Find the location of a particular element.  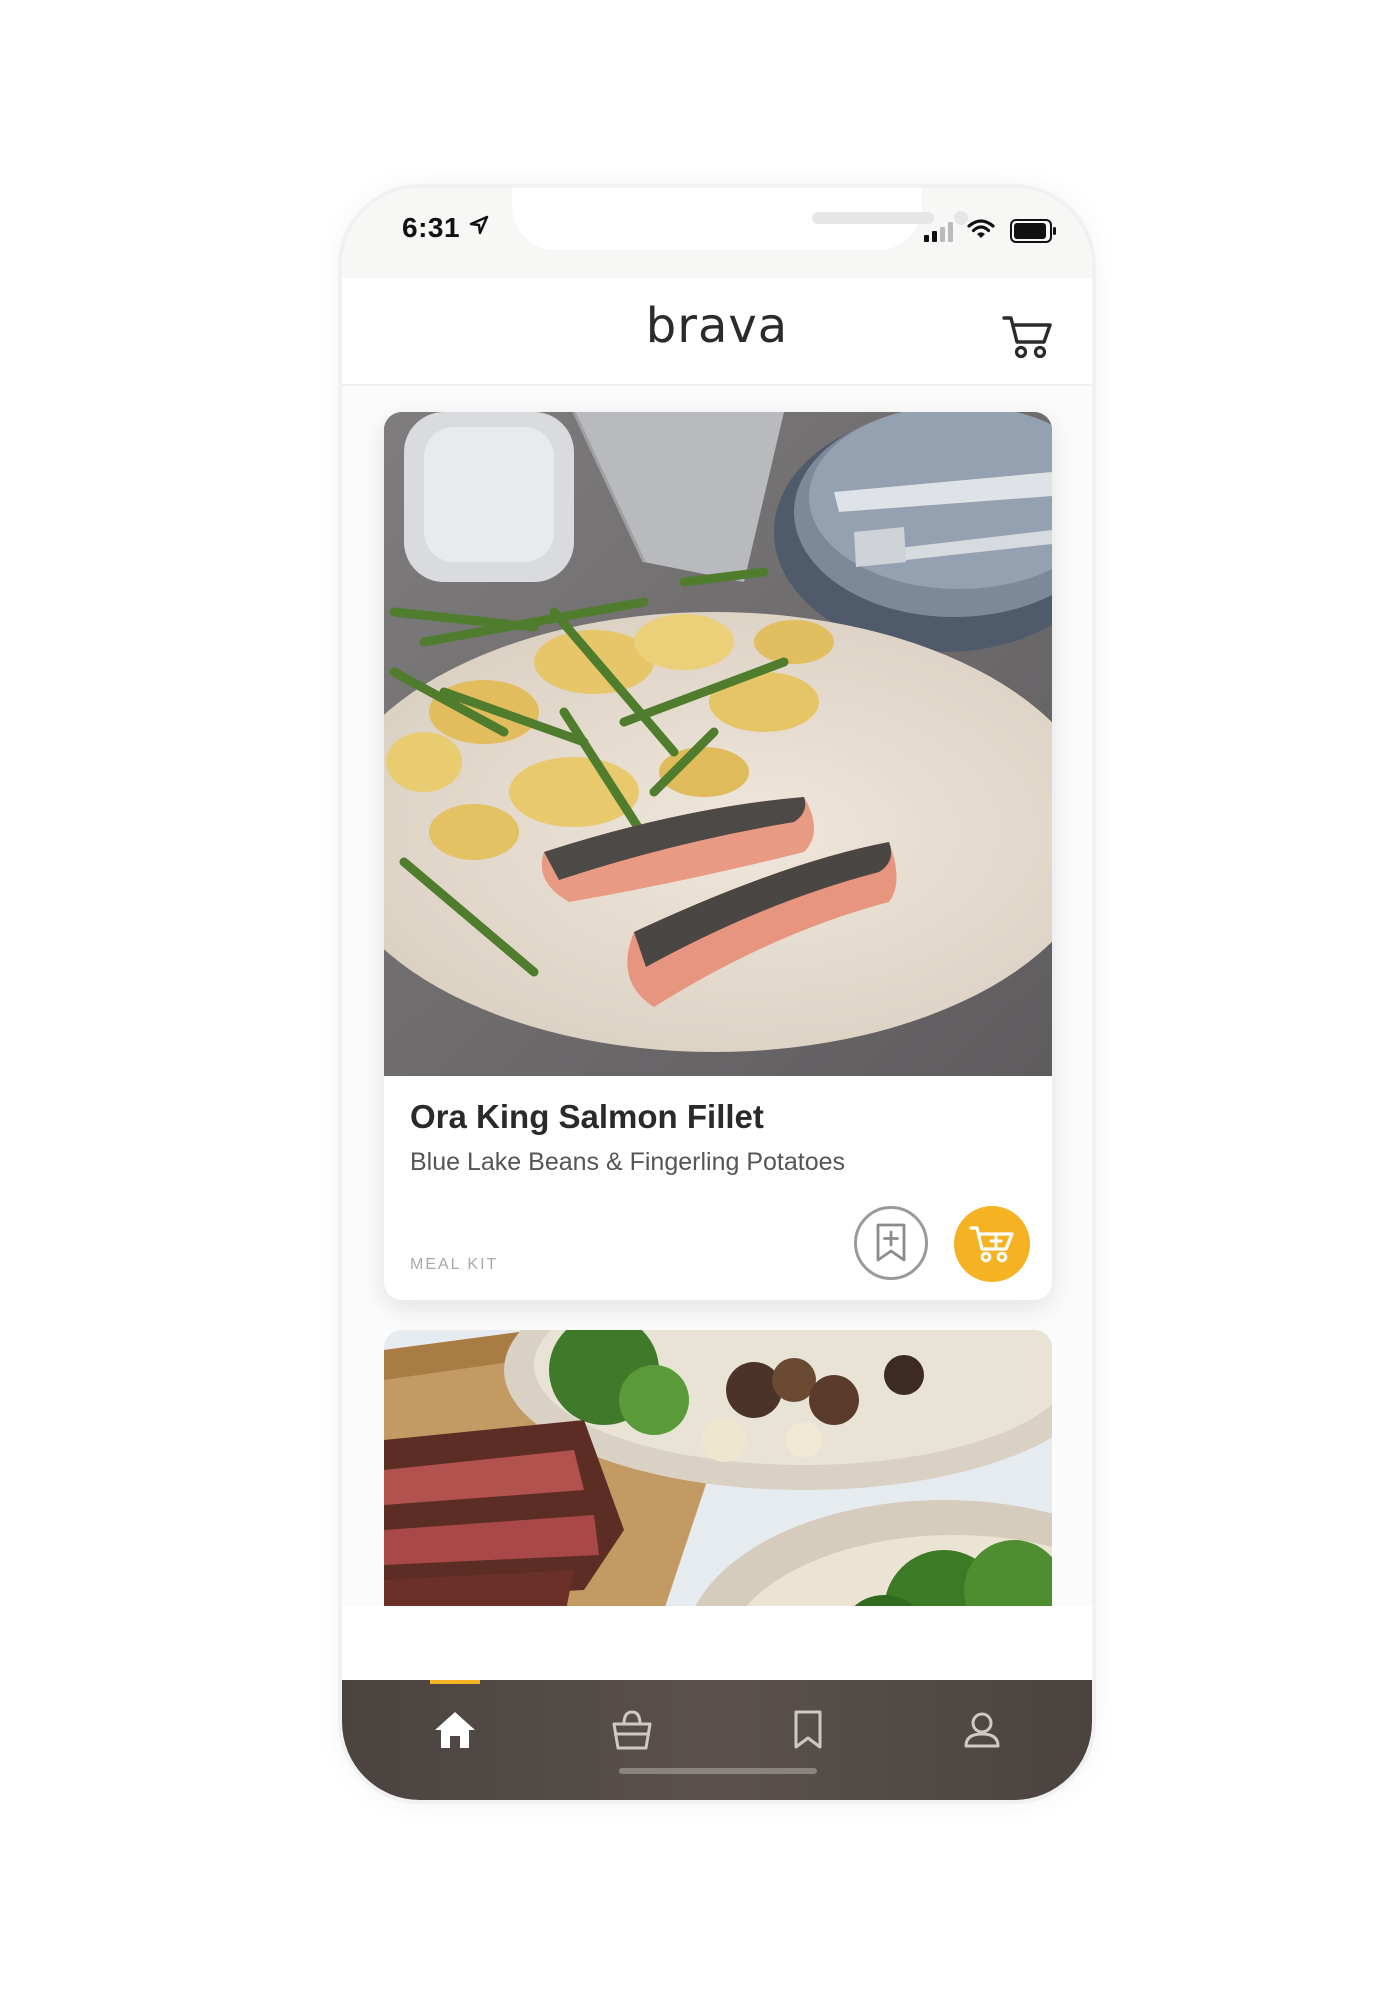

cart-add-icon is located at coordinates (991, 1244).